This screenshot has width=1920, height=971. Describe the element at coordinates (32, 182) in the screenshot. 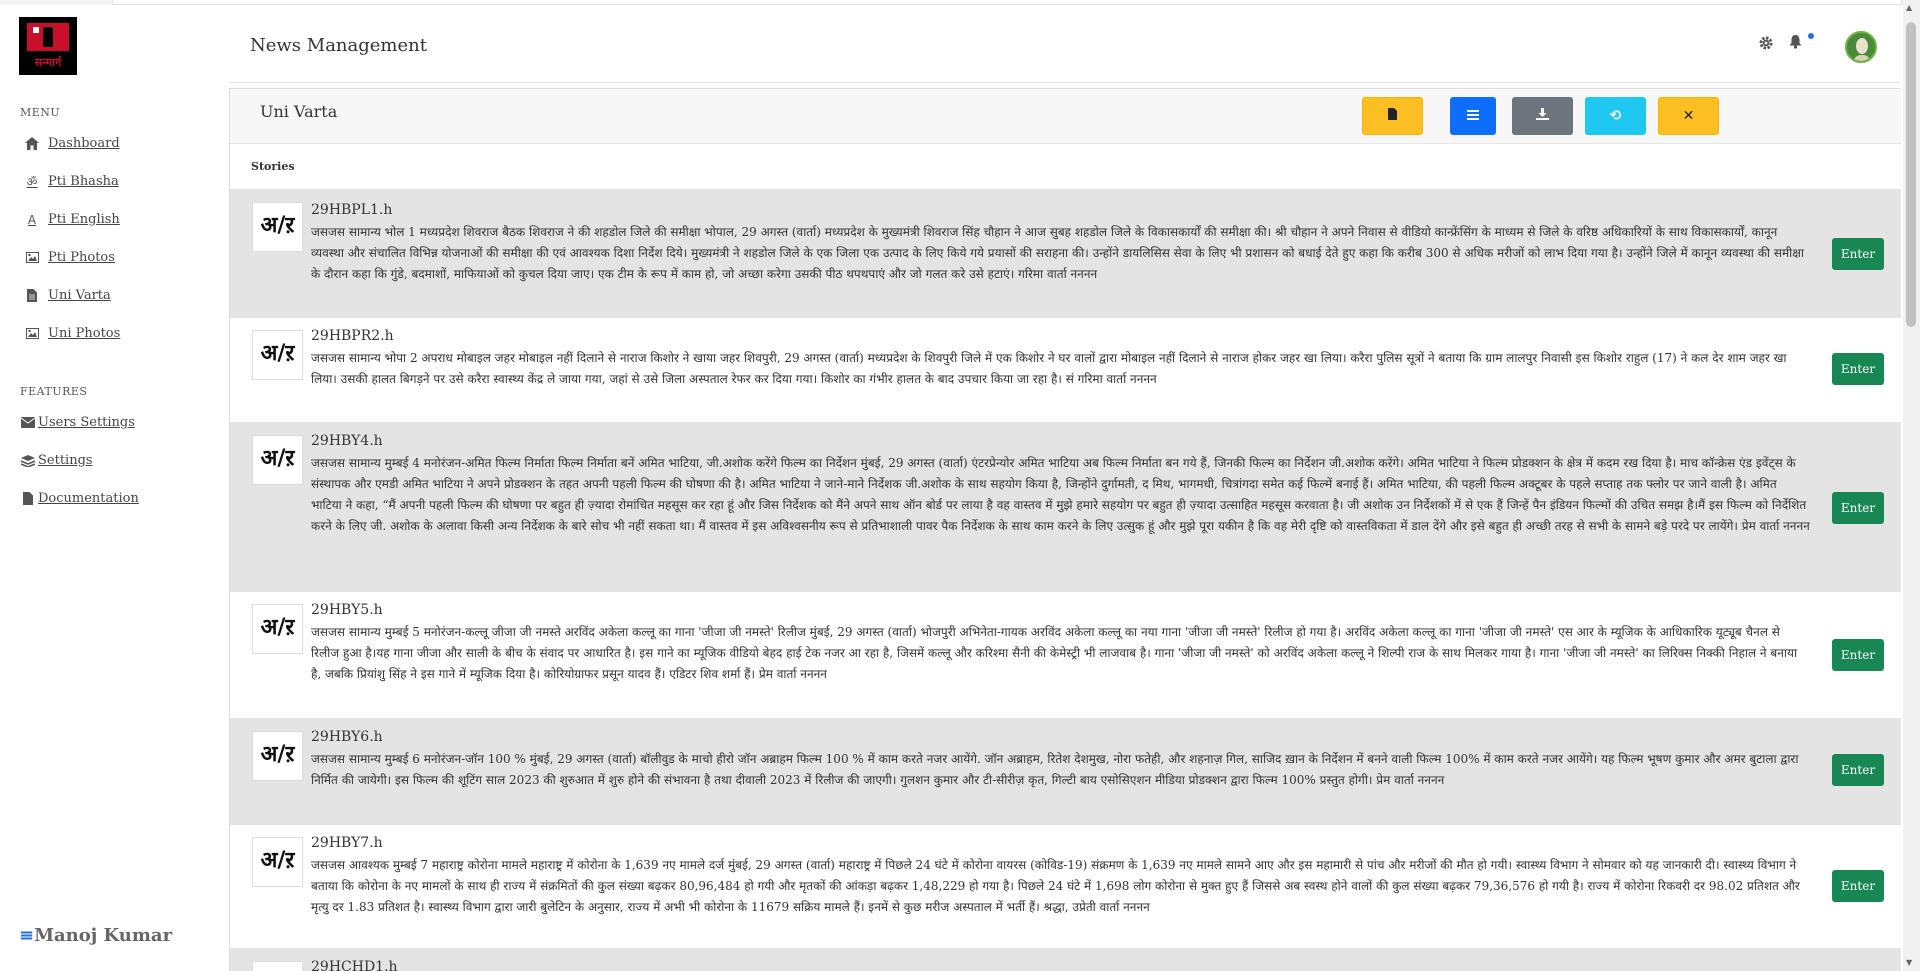

I see `om-icon: ॐ` at that location.